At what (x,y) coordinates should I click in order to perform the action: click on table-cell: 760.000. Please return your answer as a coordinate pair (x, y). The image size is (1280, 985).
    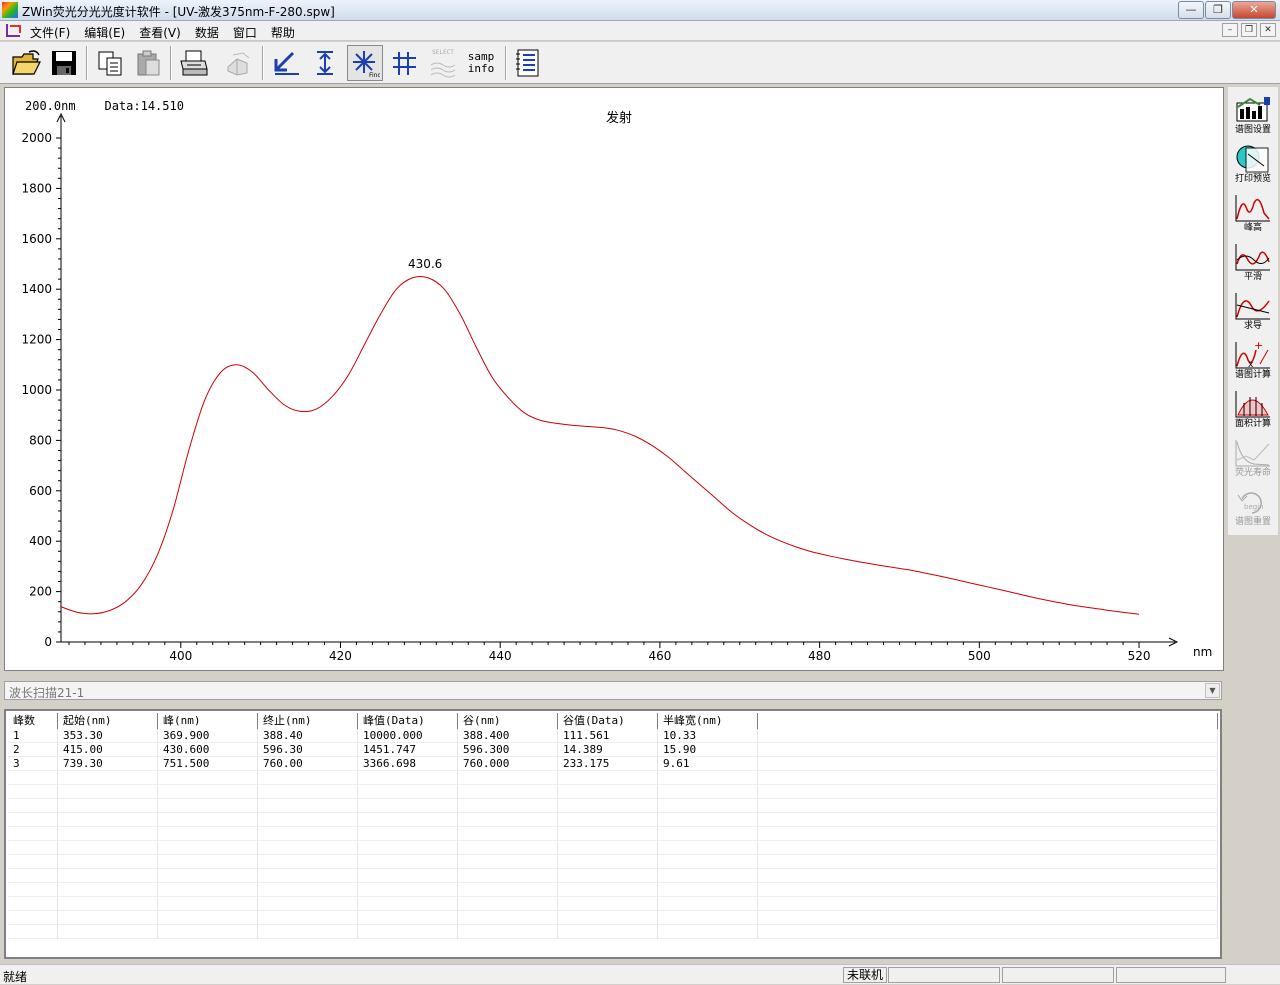
    Looking at the image, I should click on (508, 764).